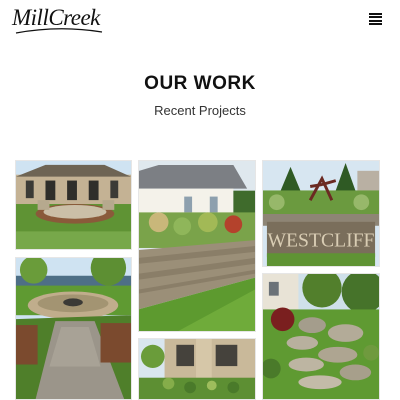 This screenshot has width=400, height=400. Describe the element at coordinates (200, 83) in the screenshot. I see `page-title: OUR WORK` at that location.